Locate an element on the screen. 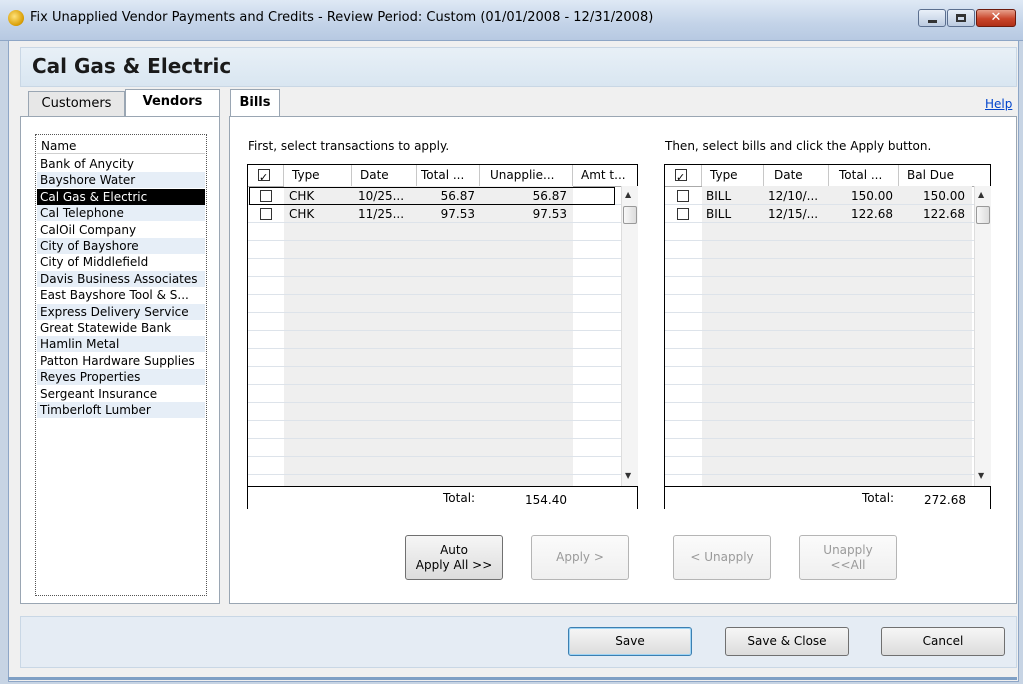 The image size is (1023, 684). select-all-bills-header is located at coordinates (683, 175).